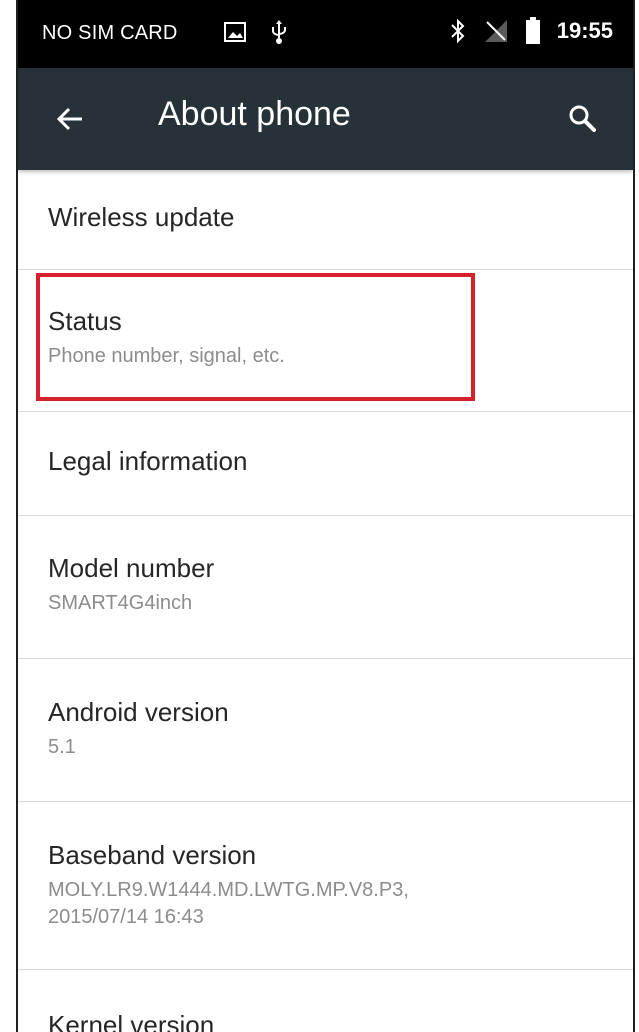  I want to click on back-arrow-icon, so click(70, 119).